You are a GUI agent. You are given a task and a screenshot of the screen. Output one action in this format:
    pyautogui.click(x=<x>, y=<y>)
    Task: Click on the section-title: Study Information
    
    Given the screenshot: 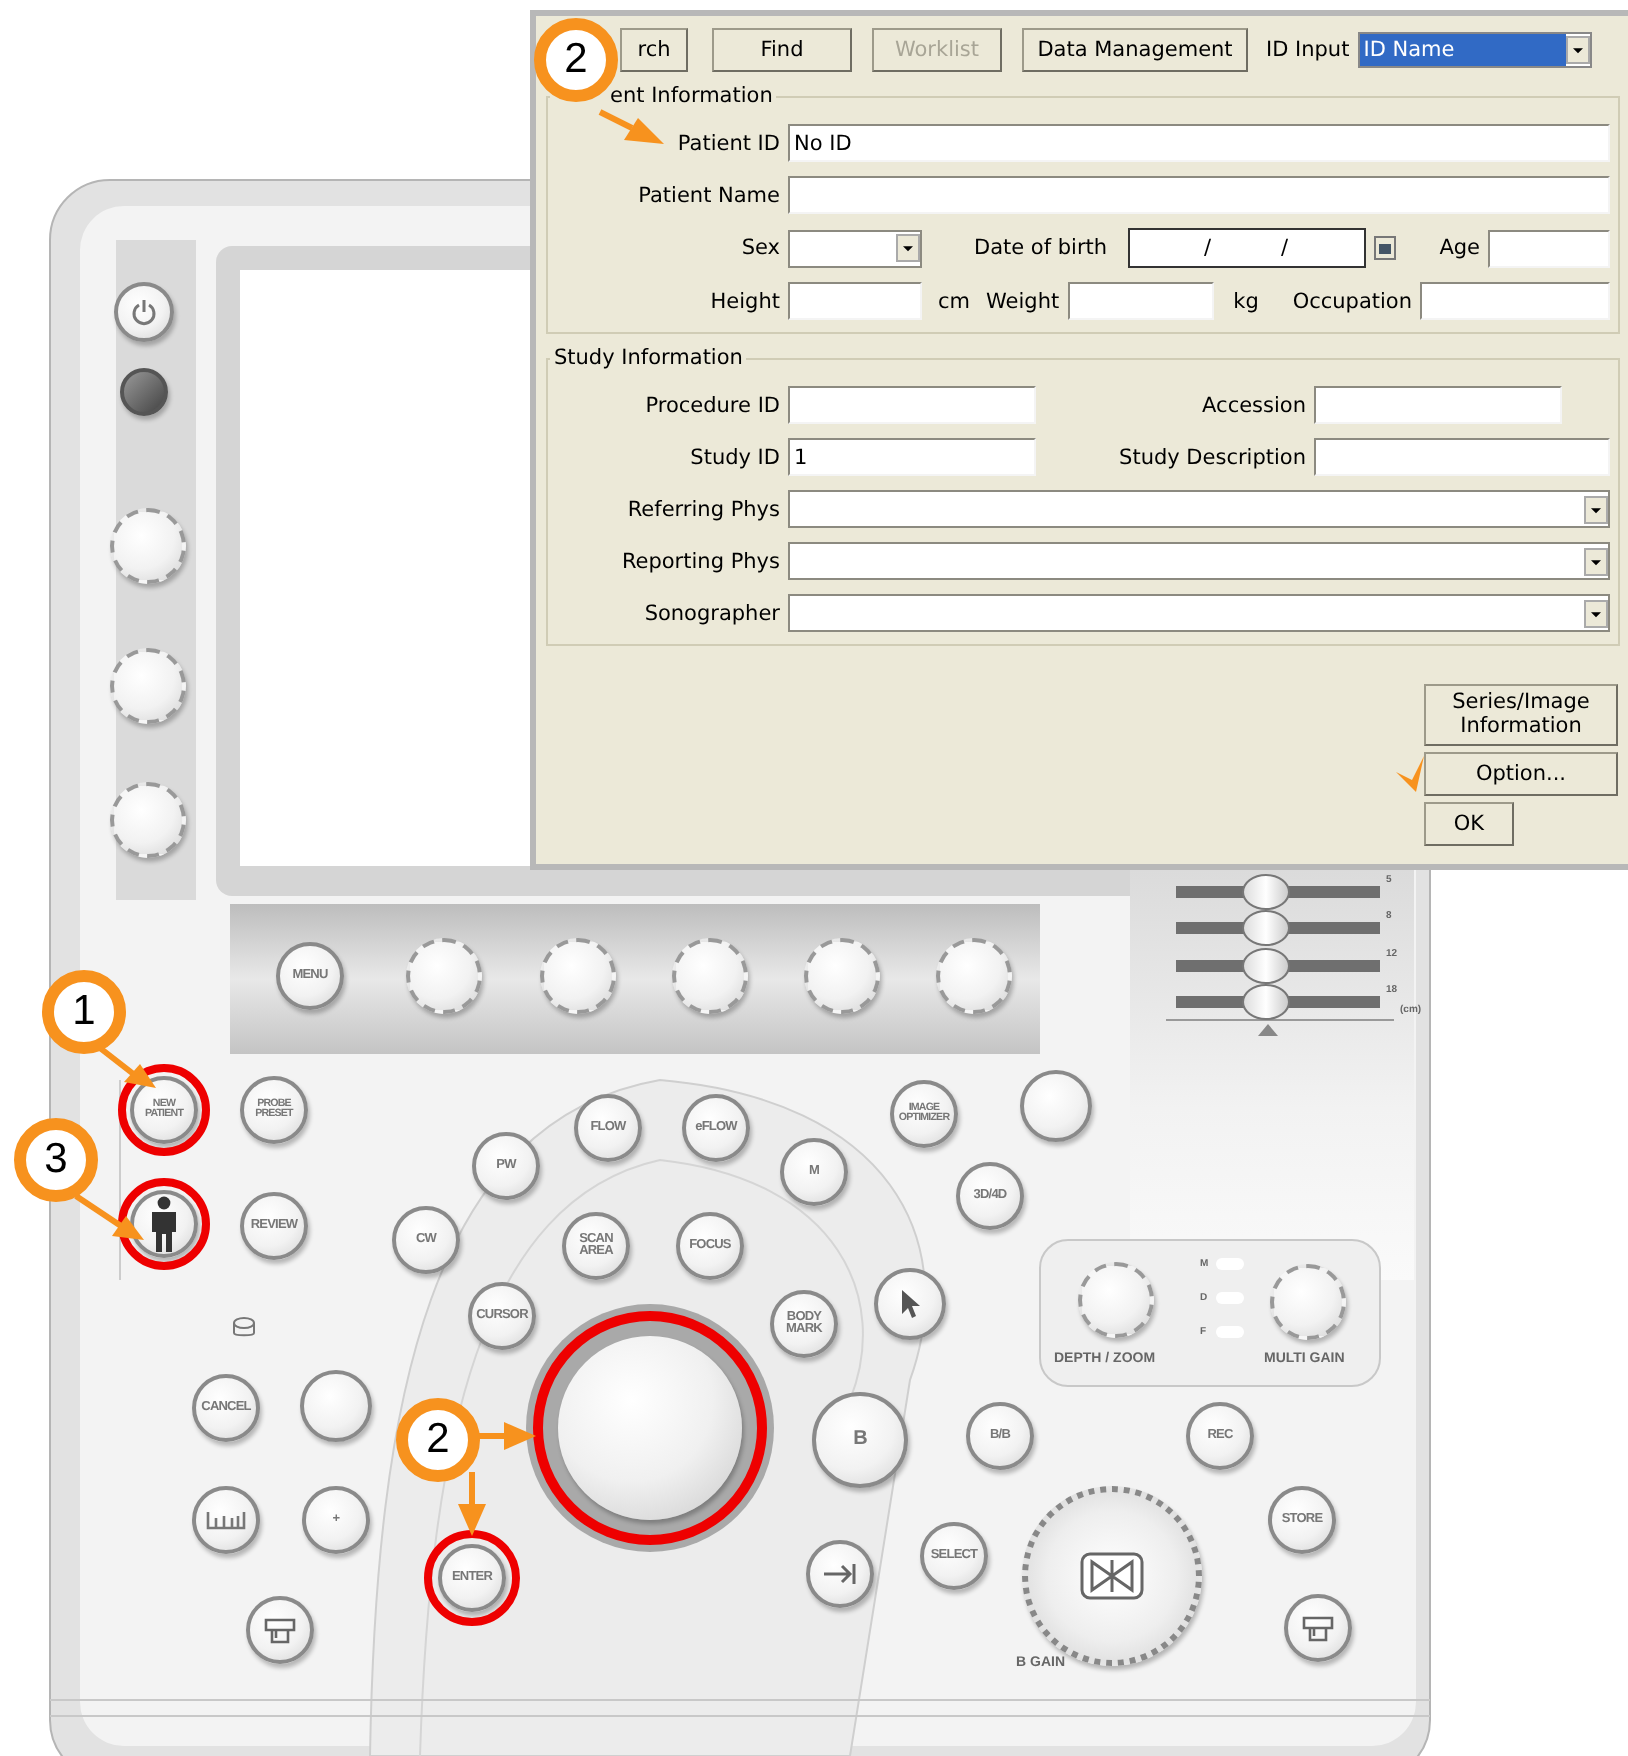 What is the action you would take?
    pyautogui.click(x=648, y=358)
    